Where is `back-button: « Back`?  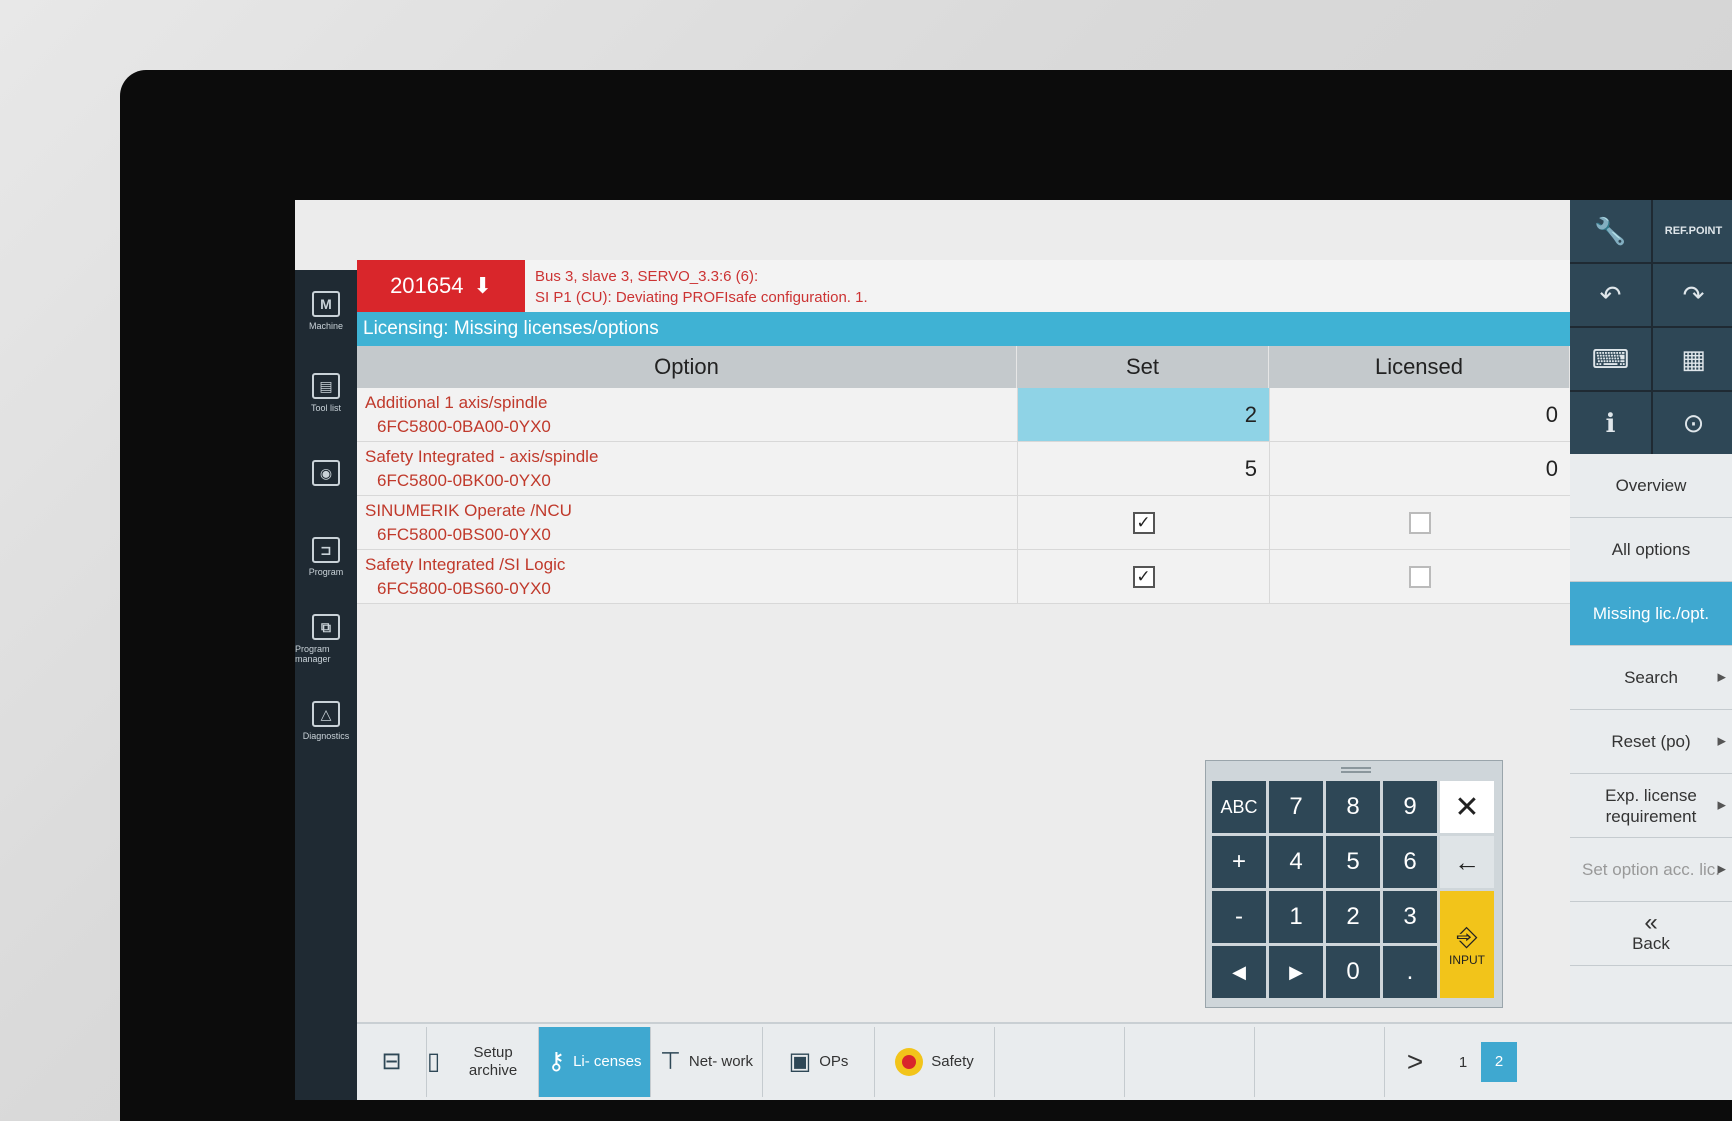
back-button: « Back is located at coordinates (1651, 934).